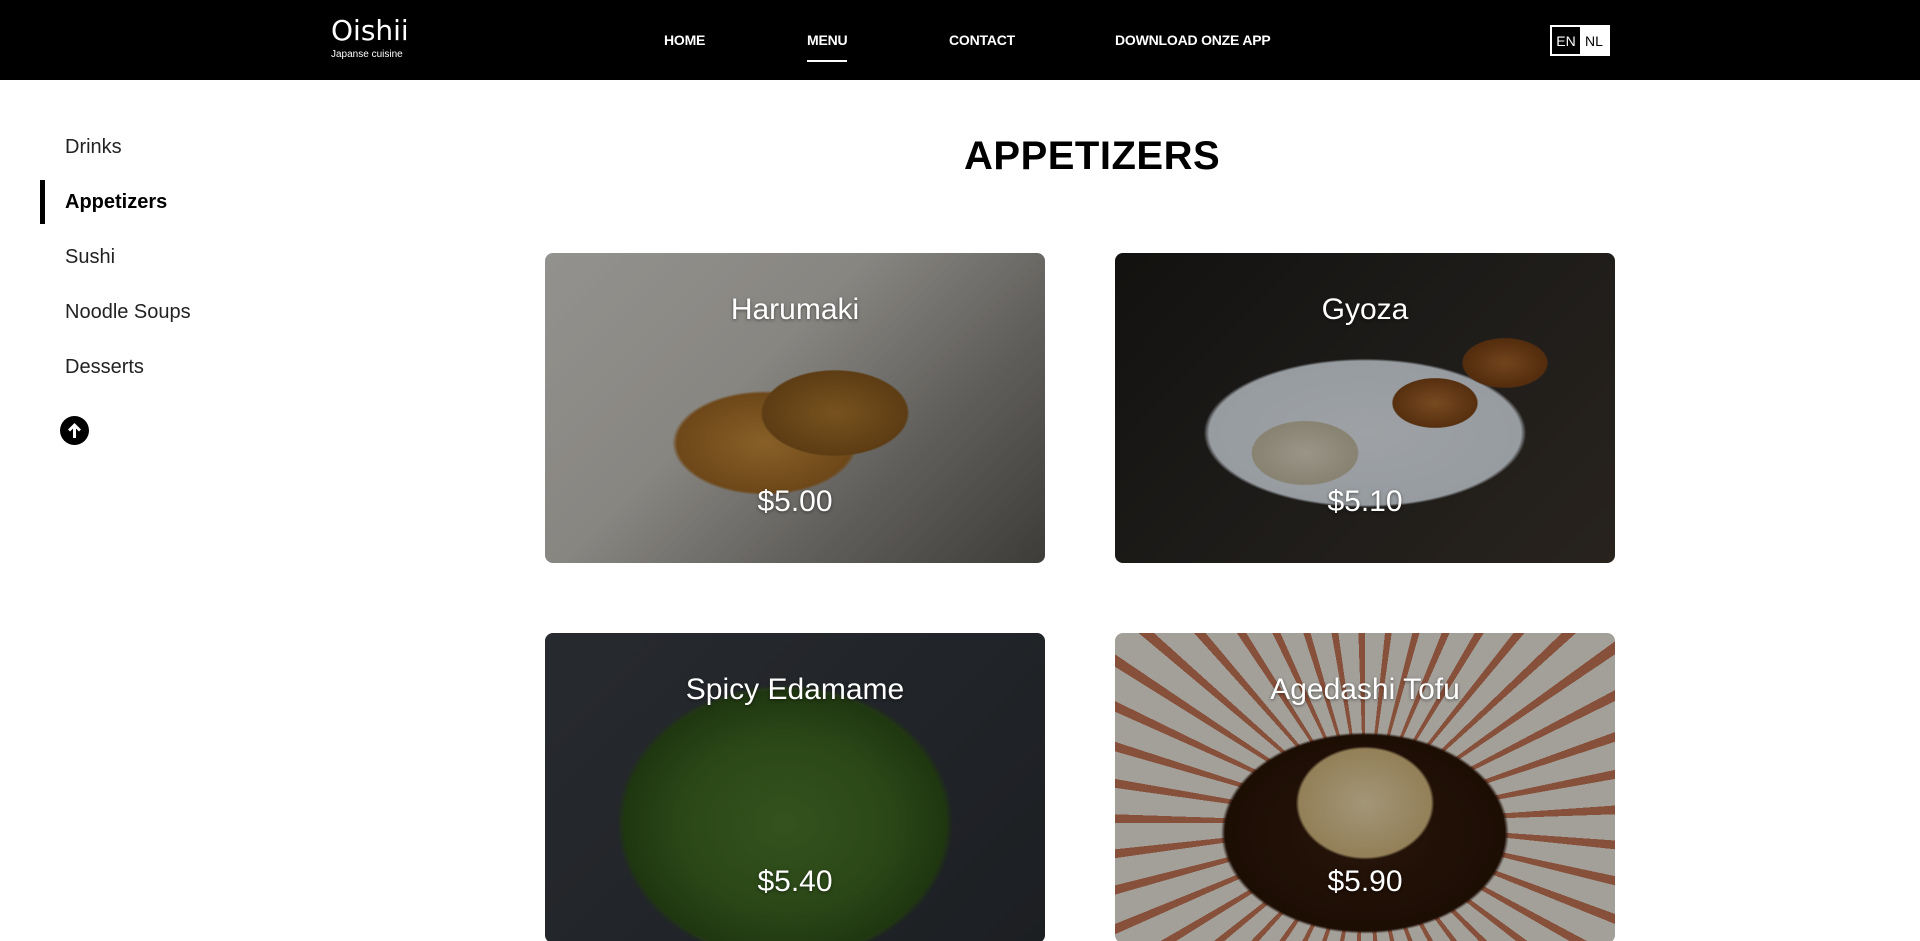 The height and width of the screenshot is (941, 1920). Describe the element at coordinates (795, 787) in the screenshot. I see `menu-item-card: Spicy Edamame $5.40` at that location.